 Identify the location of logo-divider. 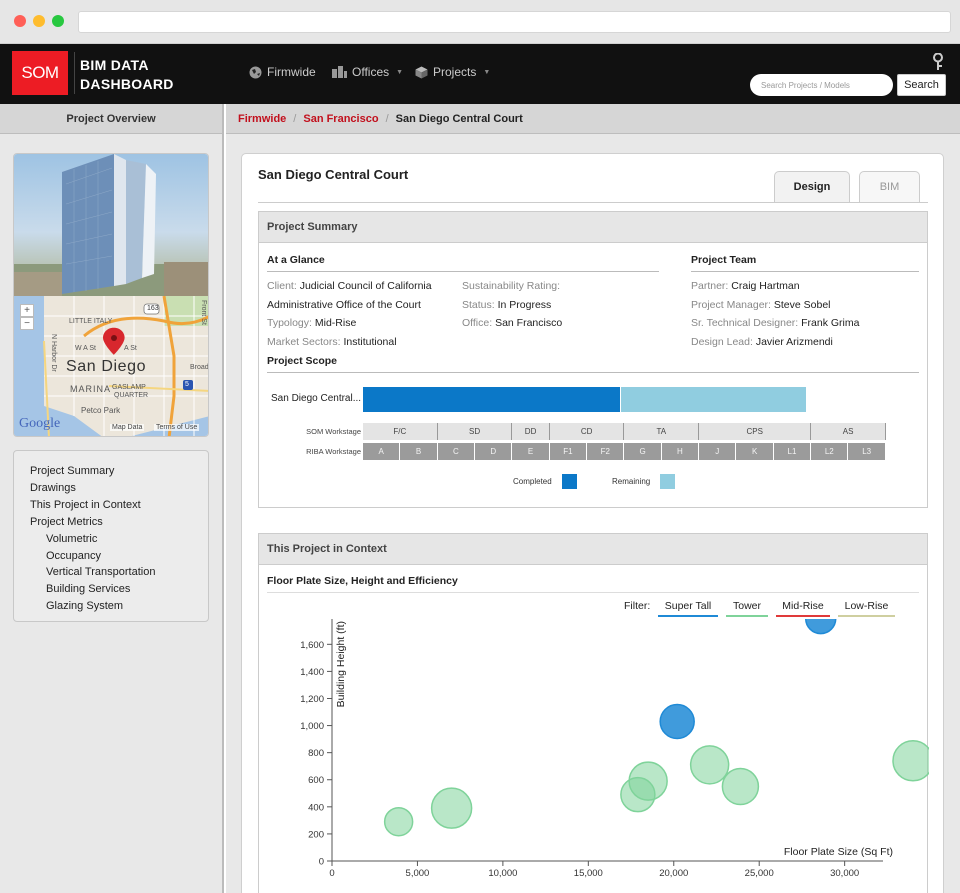
(74, 73).